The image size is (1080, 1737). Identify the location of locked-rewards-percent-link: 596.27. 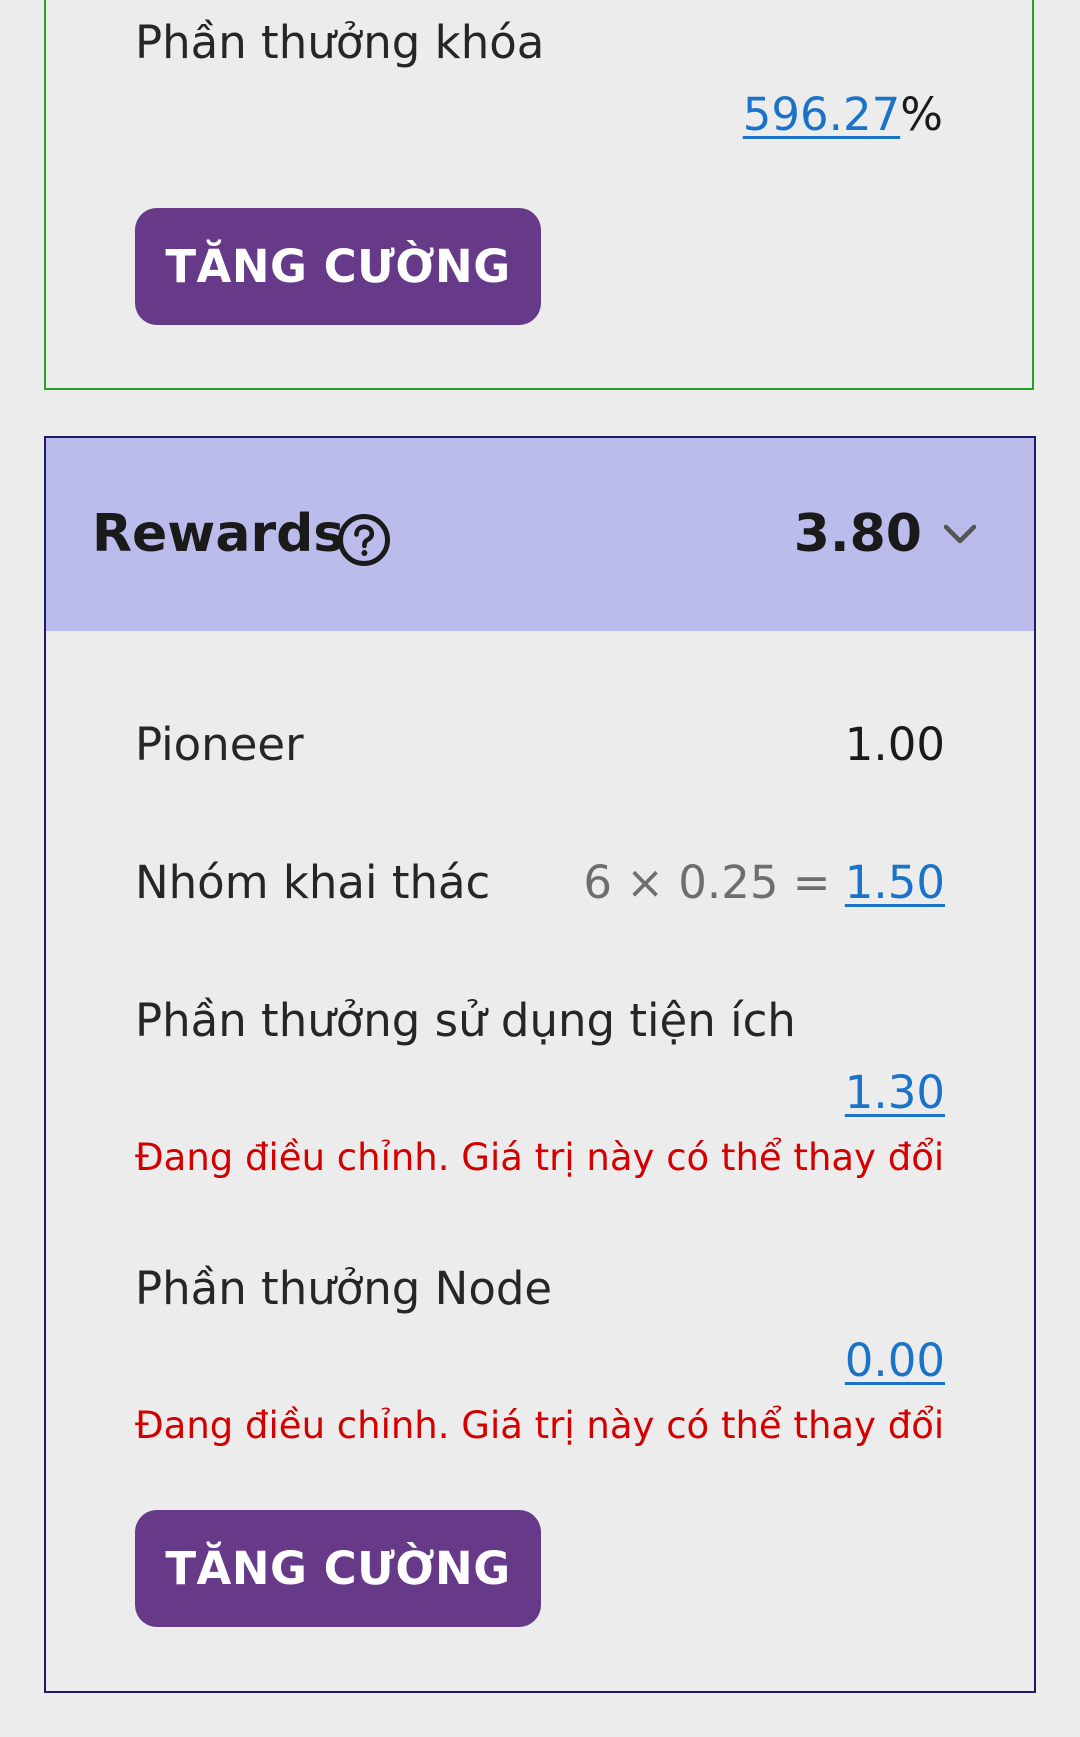
(821, 114).